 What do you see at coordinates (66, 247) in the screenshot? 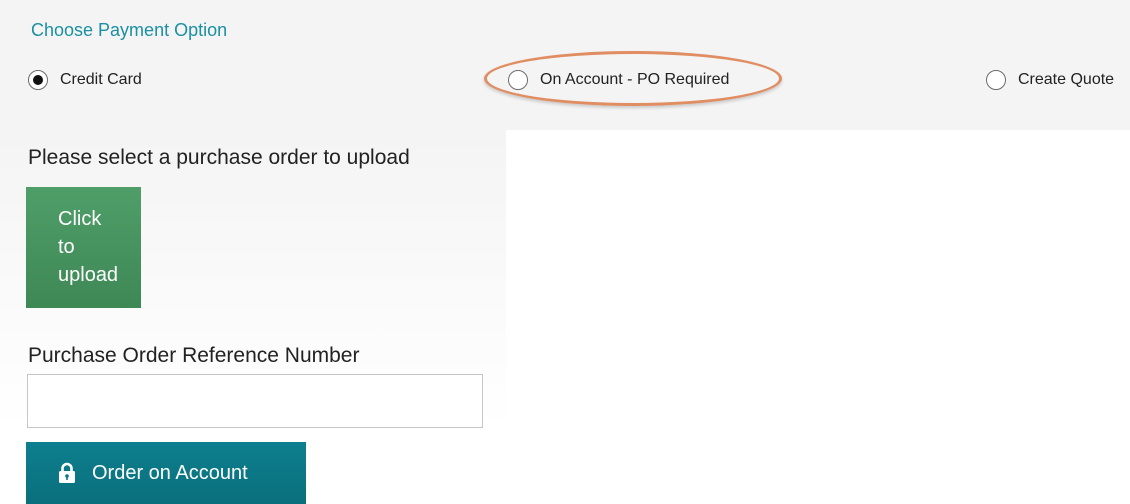
I see `upload-button-line: to` at bounding box center [66, 247].